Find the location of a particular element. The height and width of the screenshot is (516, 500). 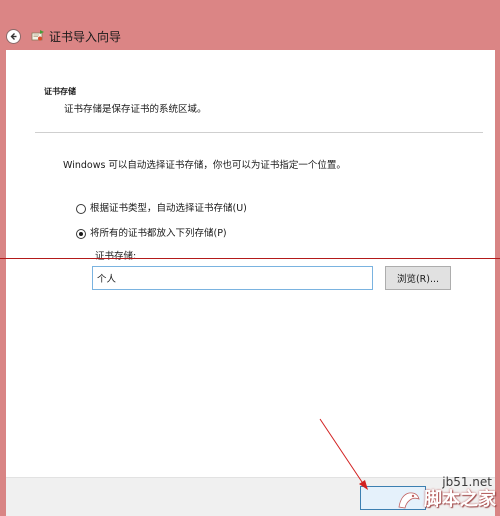

watermark-logo-icon is located at coordinates (409, 500).